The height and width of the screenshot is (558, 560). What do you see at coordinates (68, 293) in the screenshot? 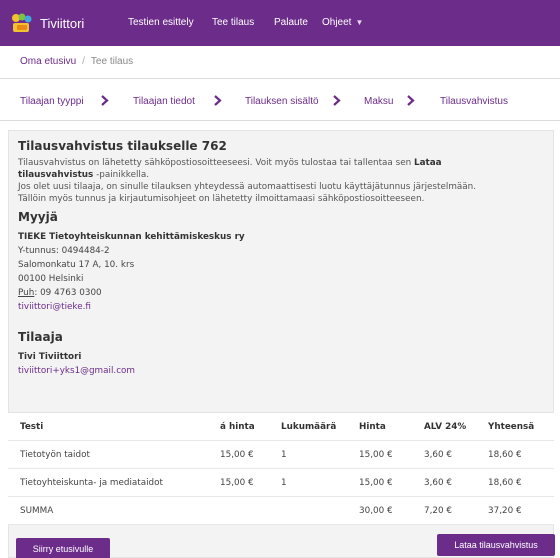
I see `seller-phone-number: : 09 4763 0300` at bounding box center [68, 293].